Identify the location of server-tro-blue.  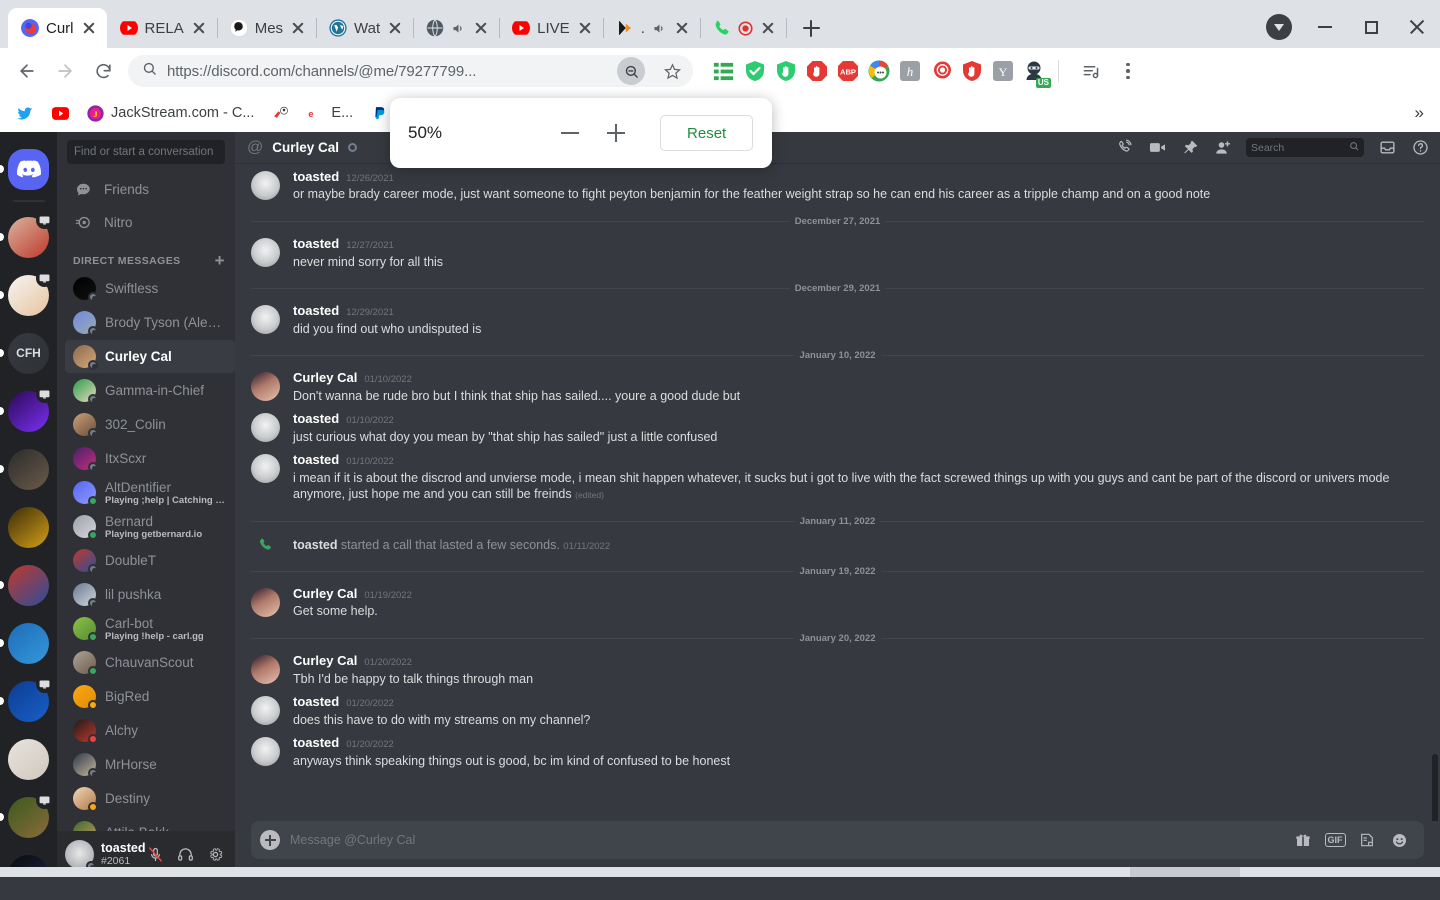
(28, 701).